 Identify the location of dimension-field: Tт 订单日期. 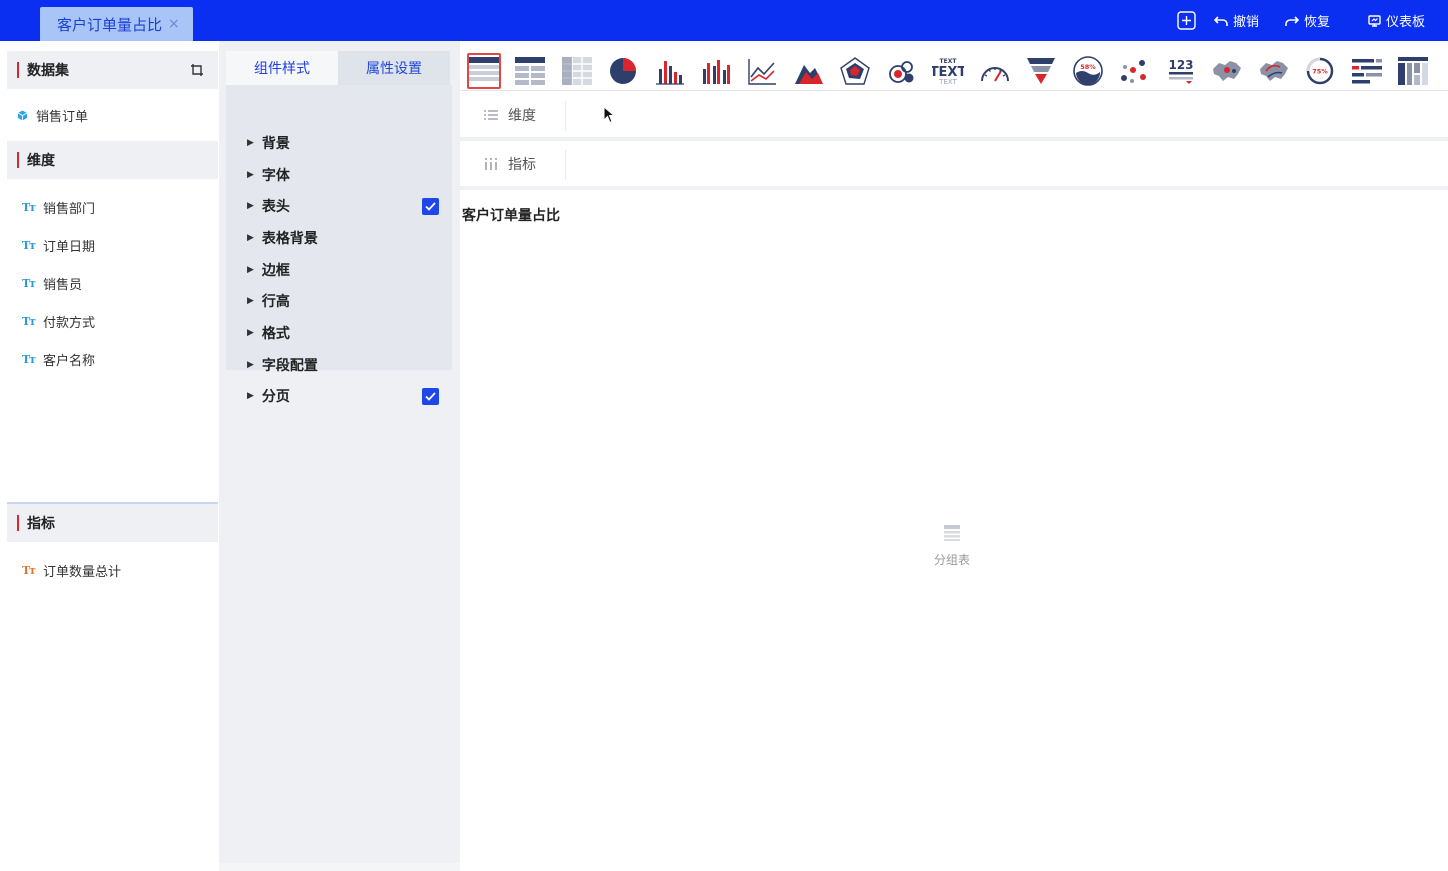
(58, 245).